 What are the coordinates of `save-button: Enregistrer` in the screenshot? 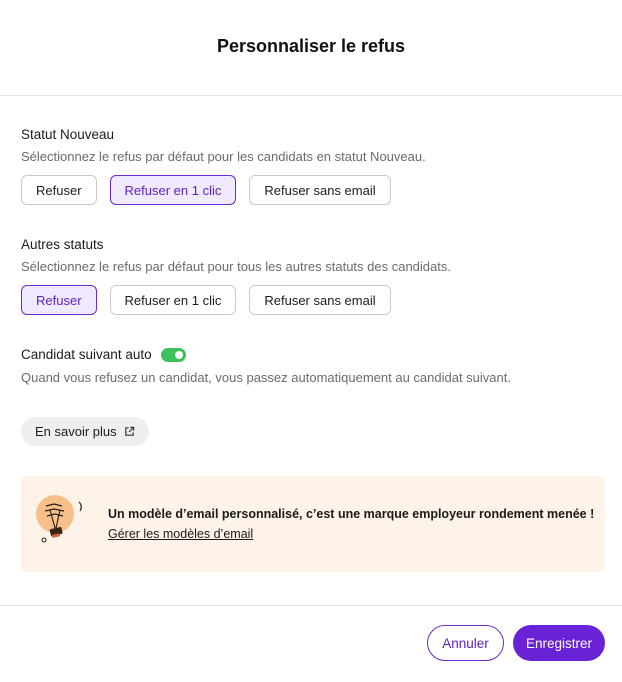 It's located at (559, 643).